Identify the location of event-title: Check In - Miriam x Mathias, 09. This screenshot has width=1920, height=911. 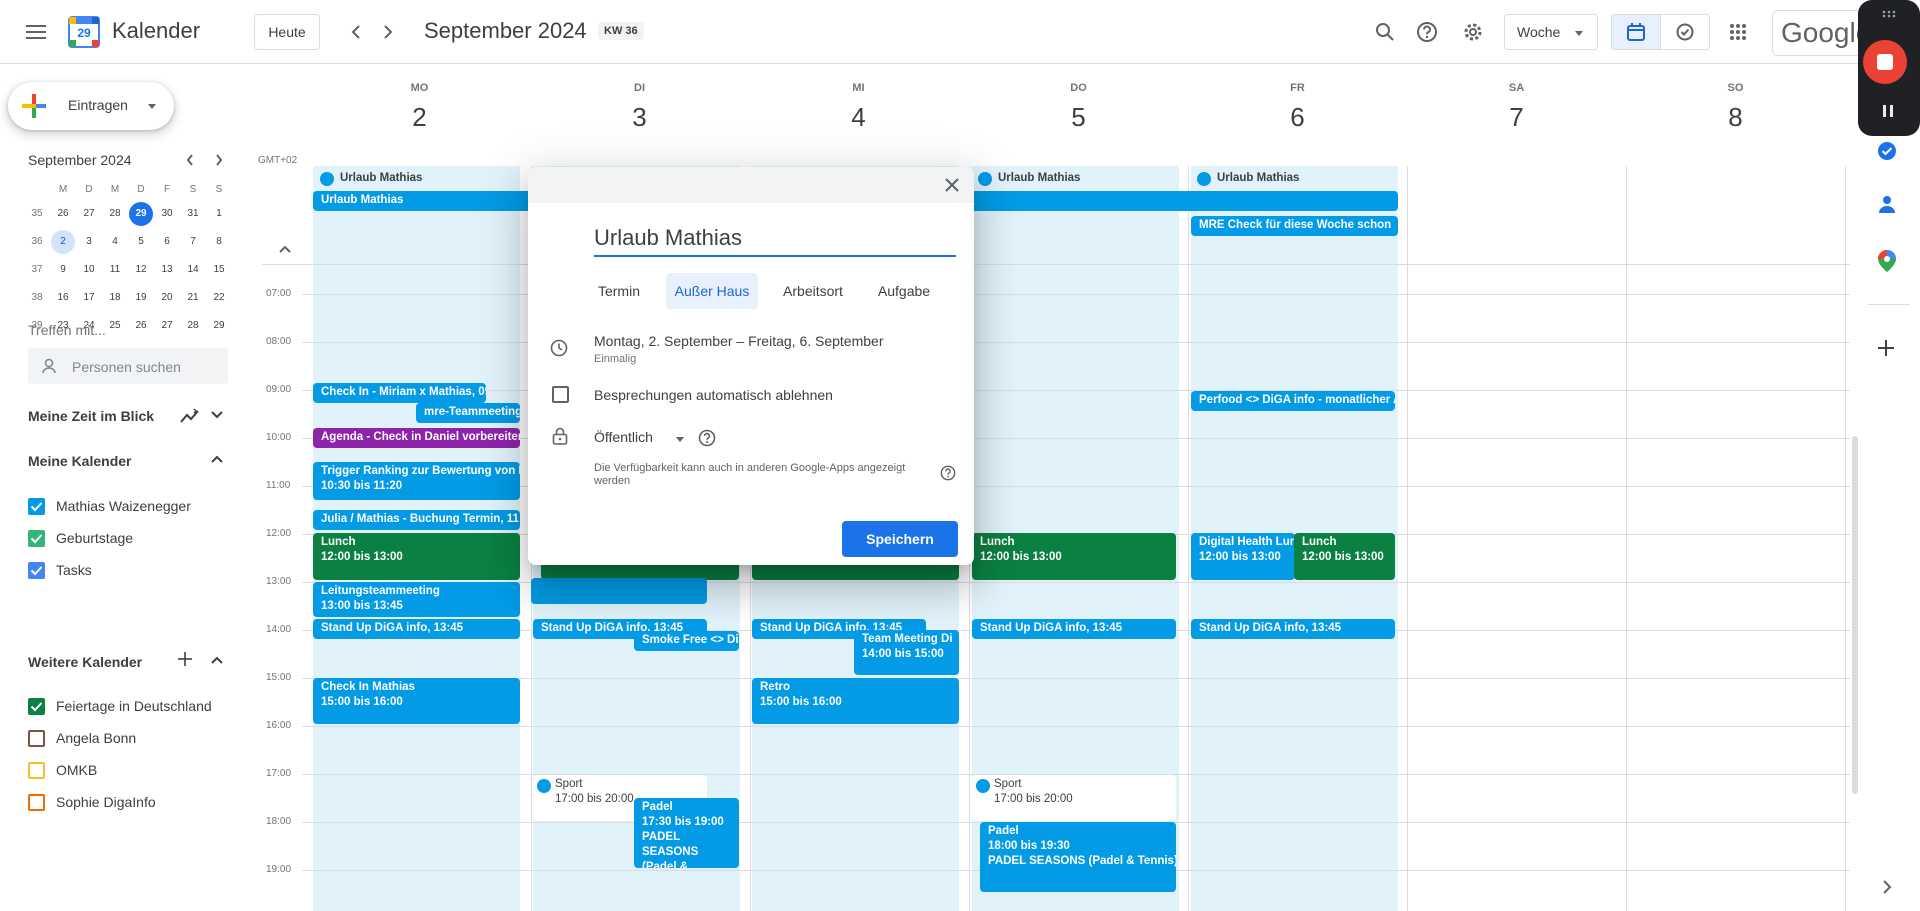
(403, 392).